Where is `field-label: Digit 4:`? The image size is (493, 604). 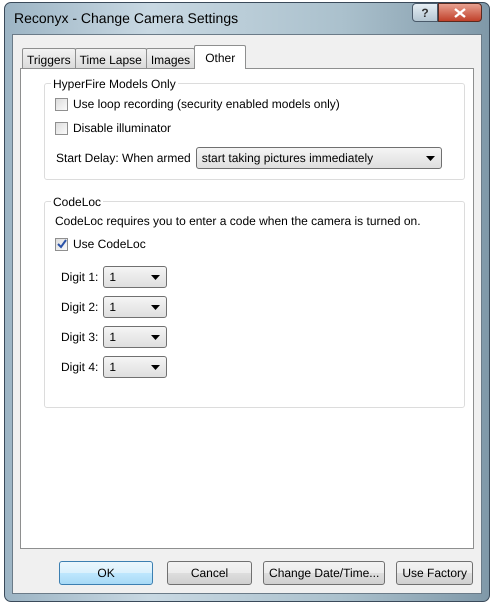 field-label: Digit 4: is located at coordinates (79, 367).